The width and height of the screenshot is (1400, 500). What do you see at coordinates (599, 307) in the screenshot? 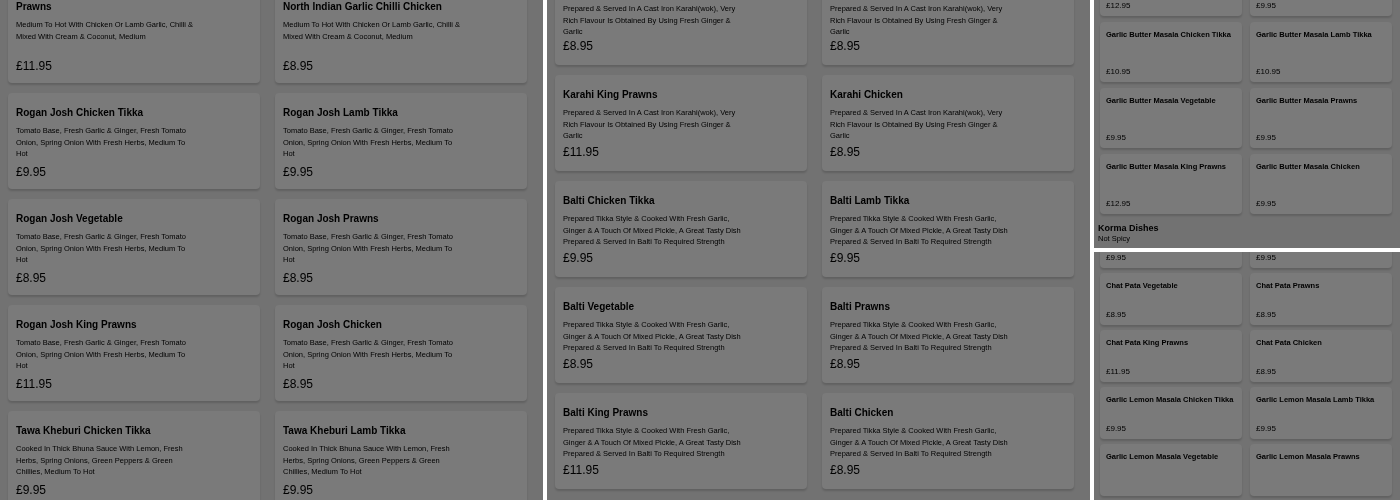
I see `dish-name: Balti Vegetable` at bounding box center [599, 307].